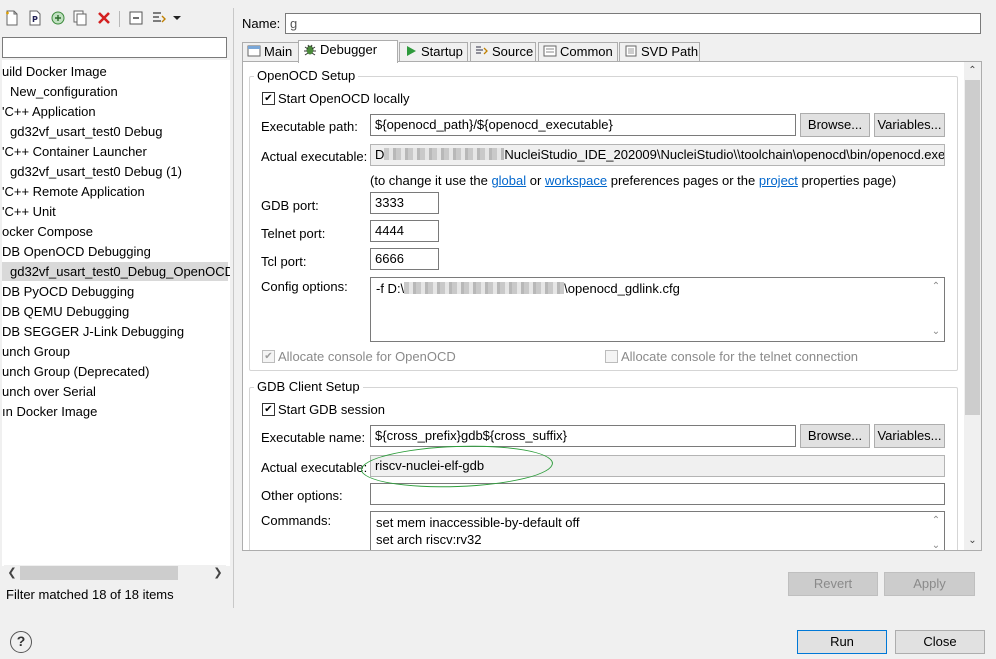 Image resolution: width=996 pixels, height=659 pixels. Describe the element at coordinates (115, 391) in the screenshot. I see `tree-item-launch-type: unch over Serial` at that location.